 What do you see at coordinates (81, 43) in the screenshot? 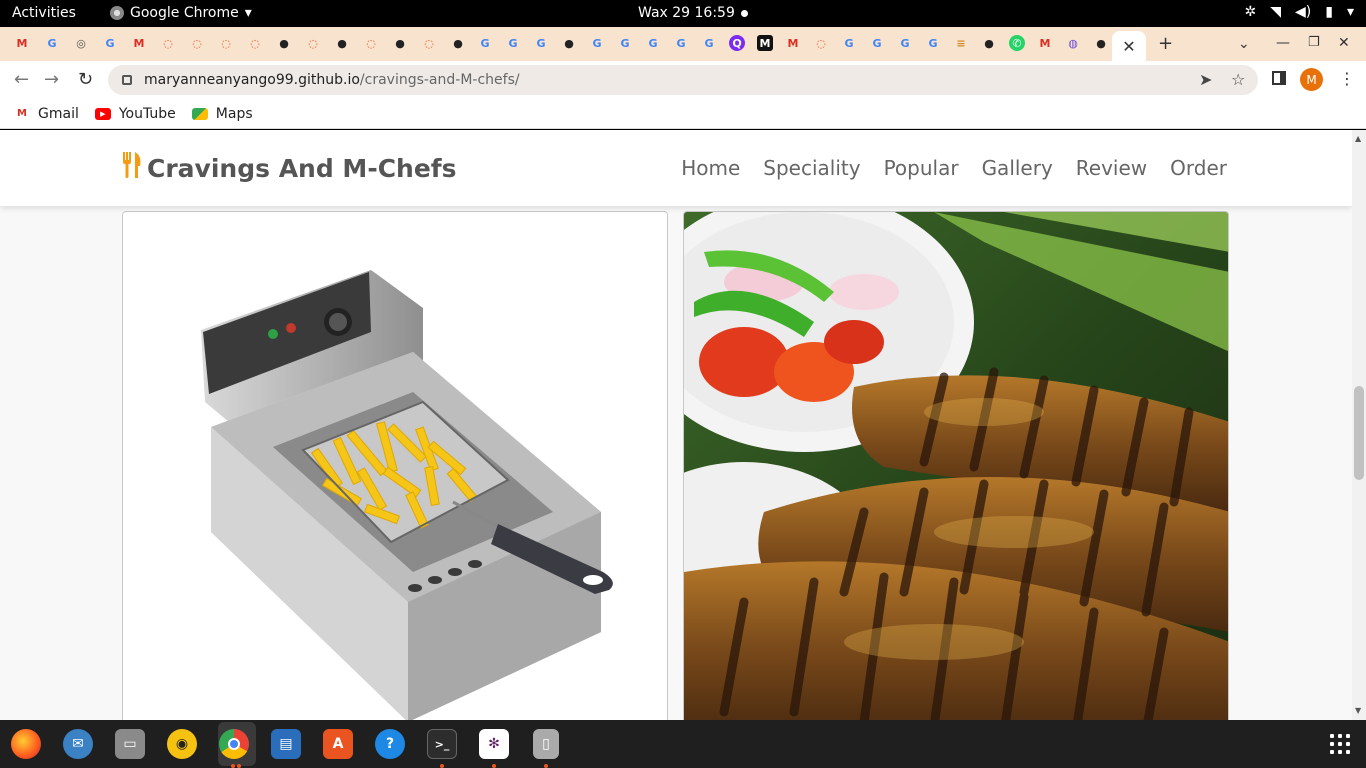
I see `chrome-icon: ◎` at bounding box center [81, 43].